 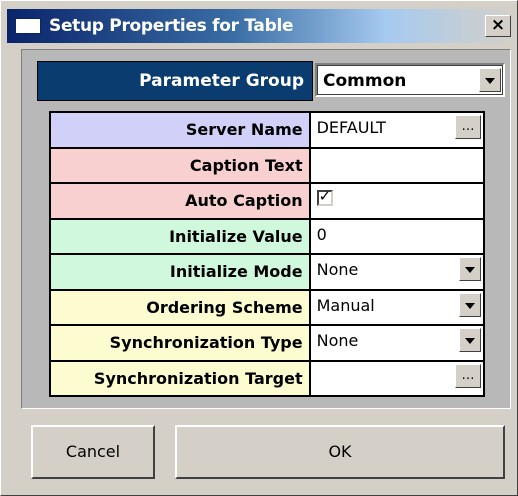 What do you see at coordinates (345, 305) in the screenshot?
I see `ordering-scheme-value: Manual` at bounding box center [345, 305].